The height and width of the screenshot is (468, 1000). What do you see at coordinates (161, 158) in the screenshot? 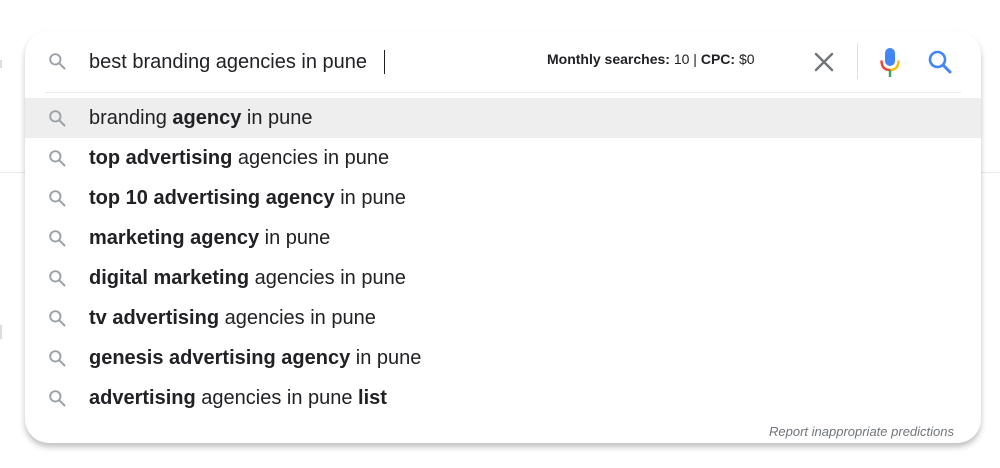
I see `suggestion-text-bold: top advertising` at bounding box center [161, 158].